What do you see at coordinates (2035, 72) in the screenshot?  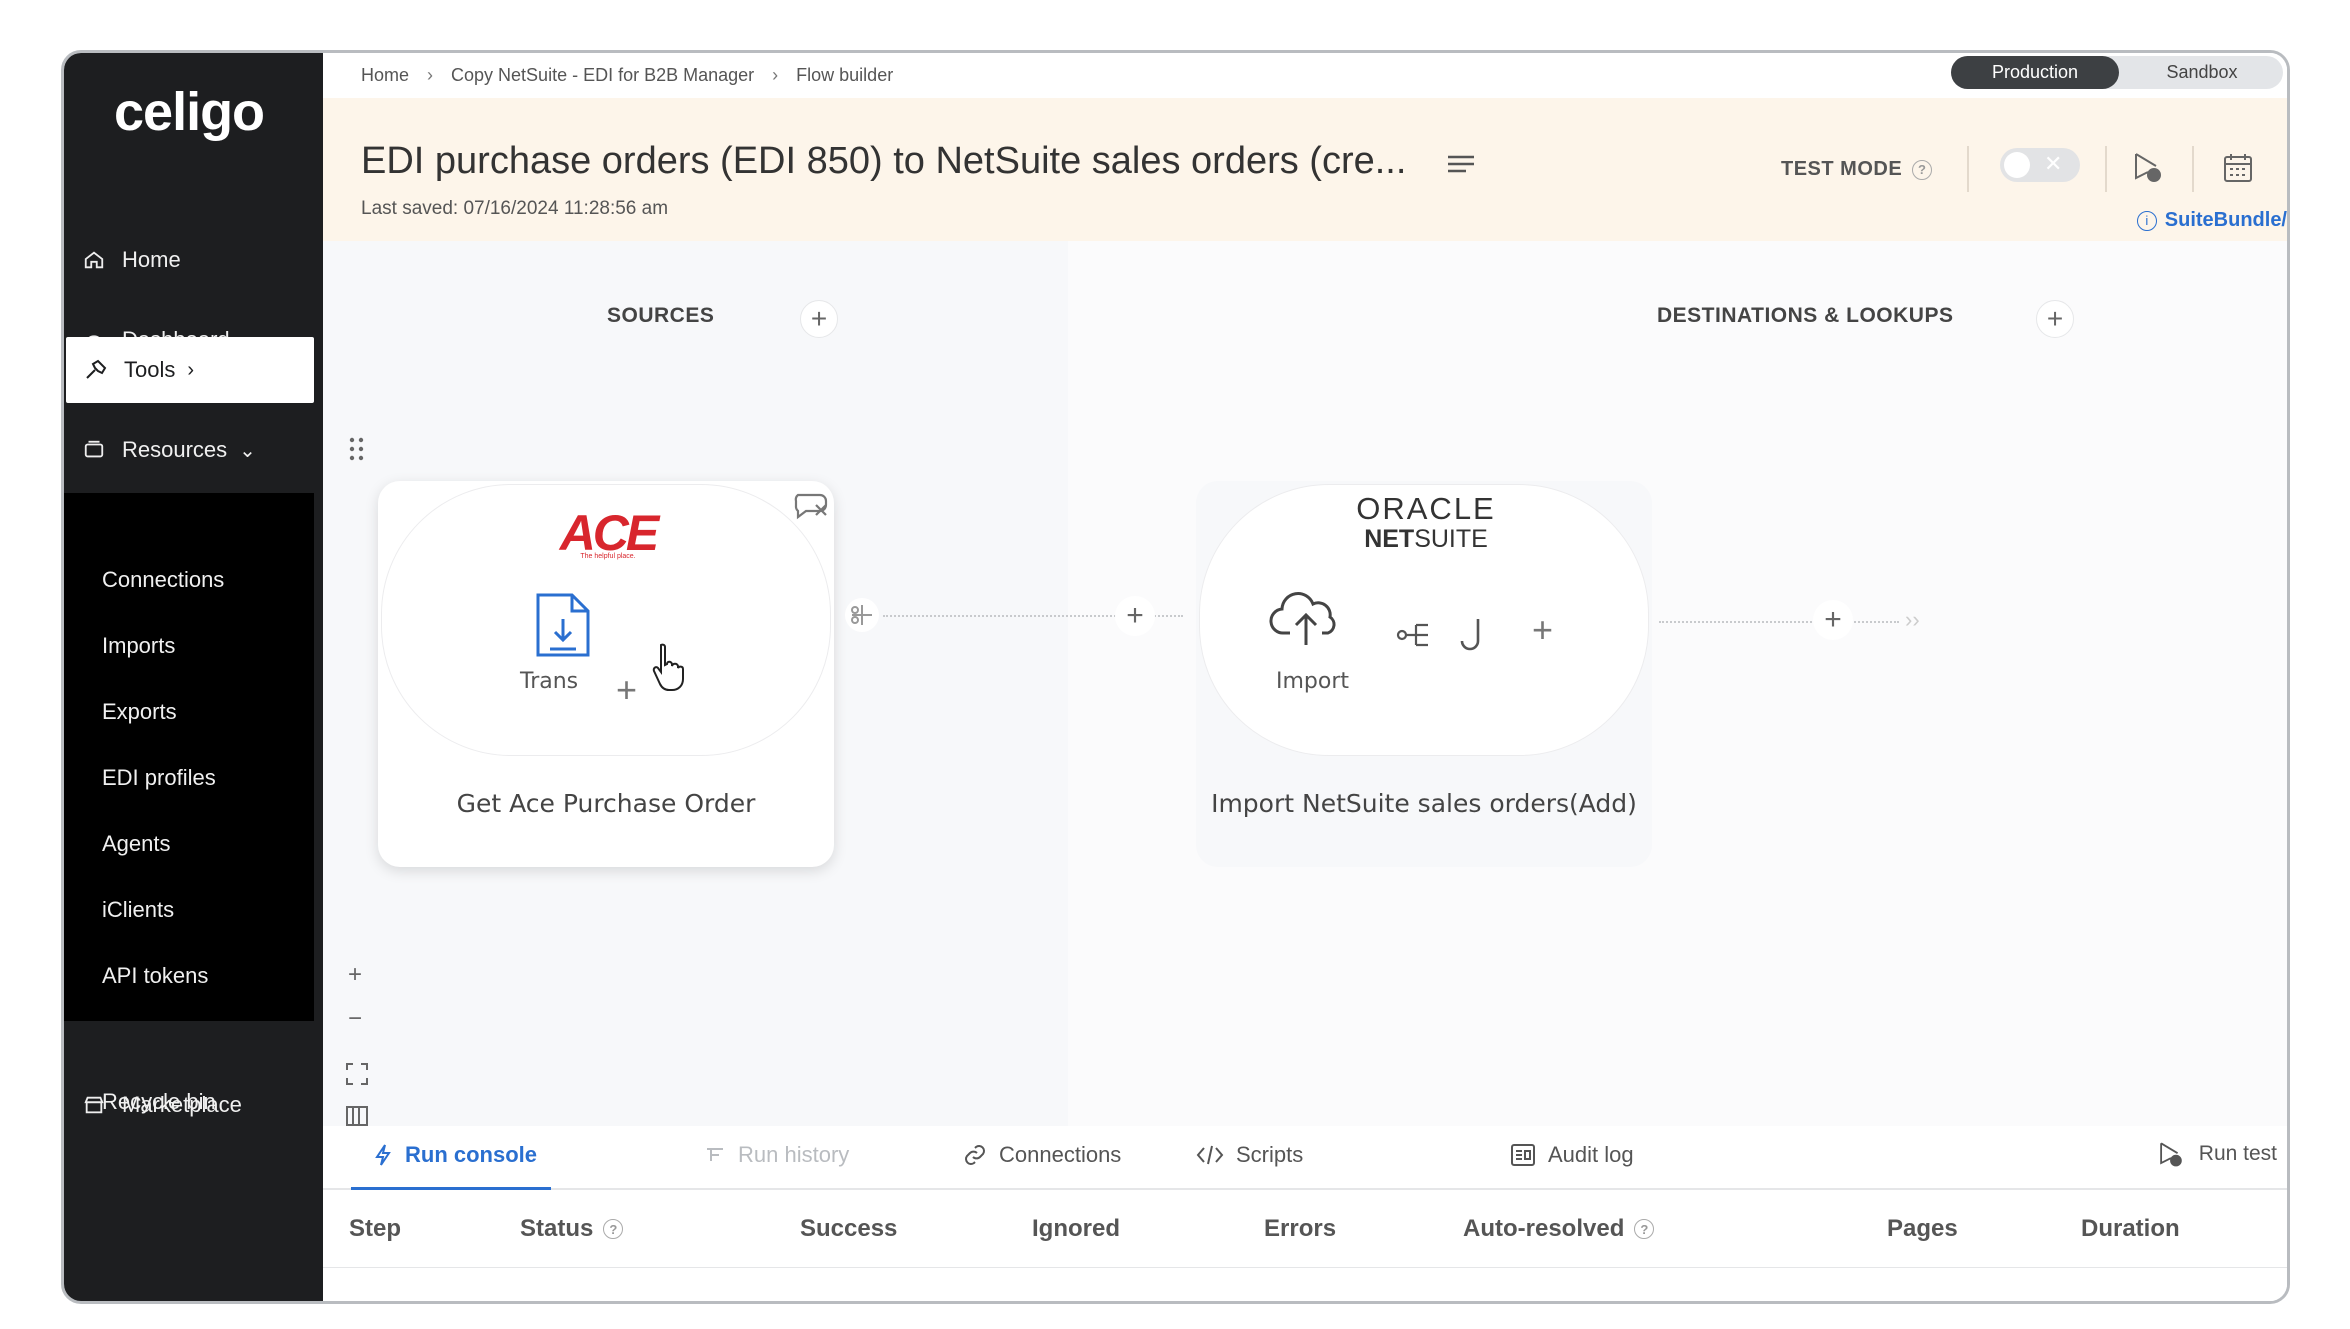 I see `production-button: Production` at bounding box center [2035, 72].